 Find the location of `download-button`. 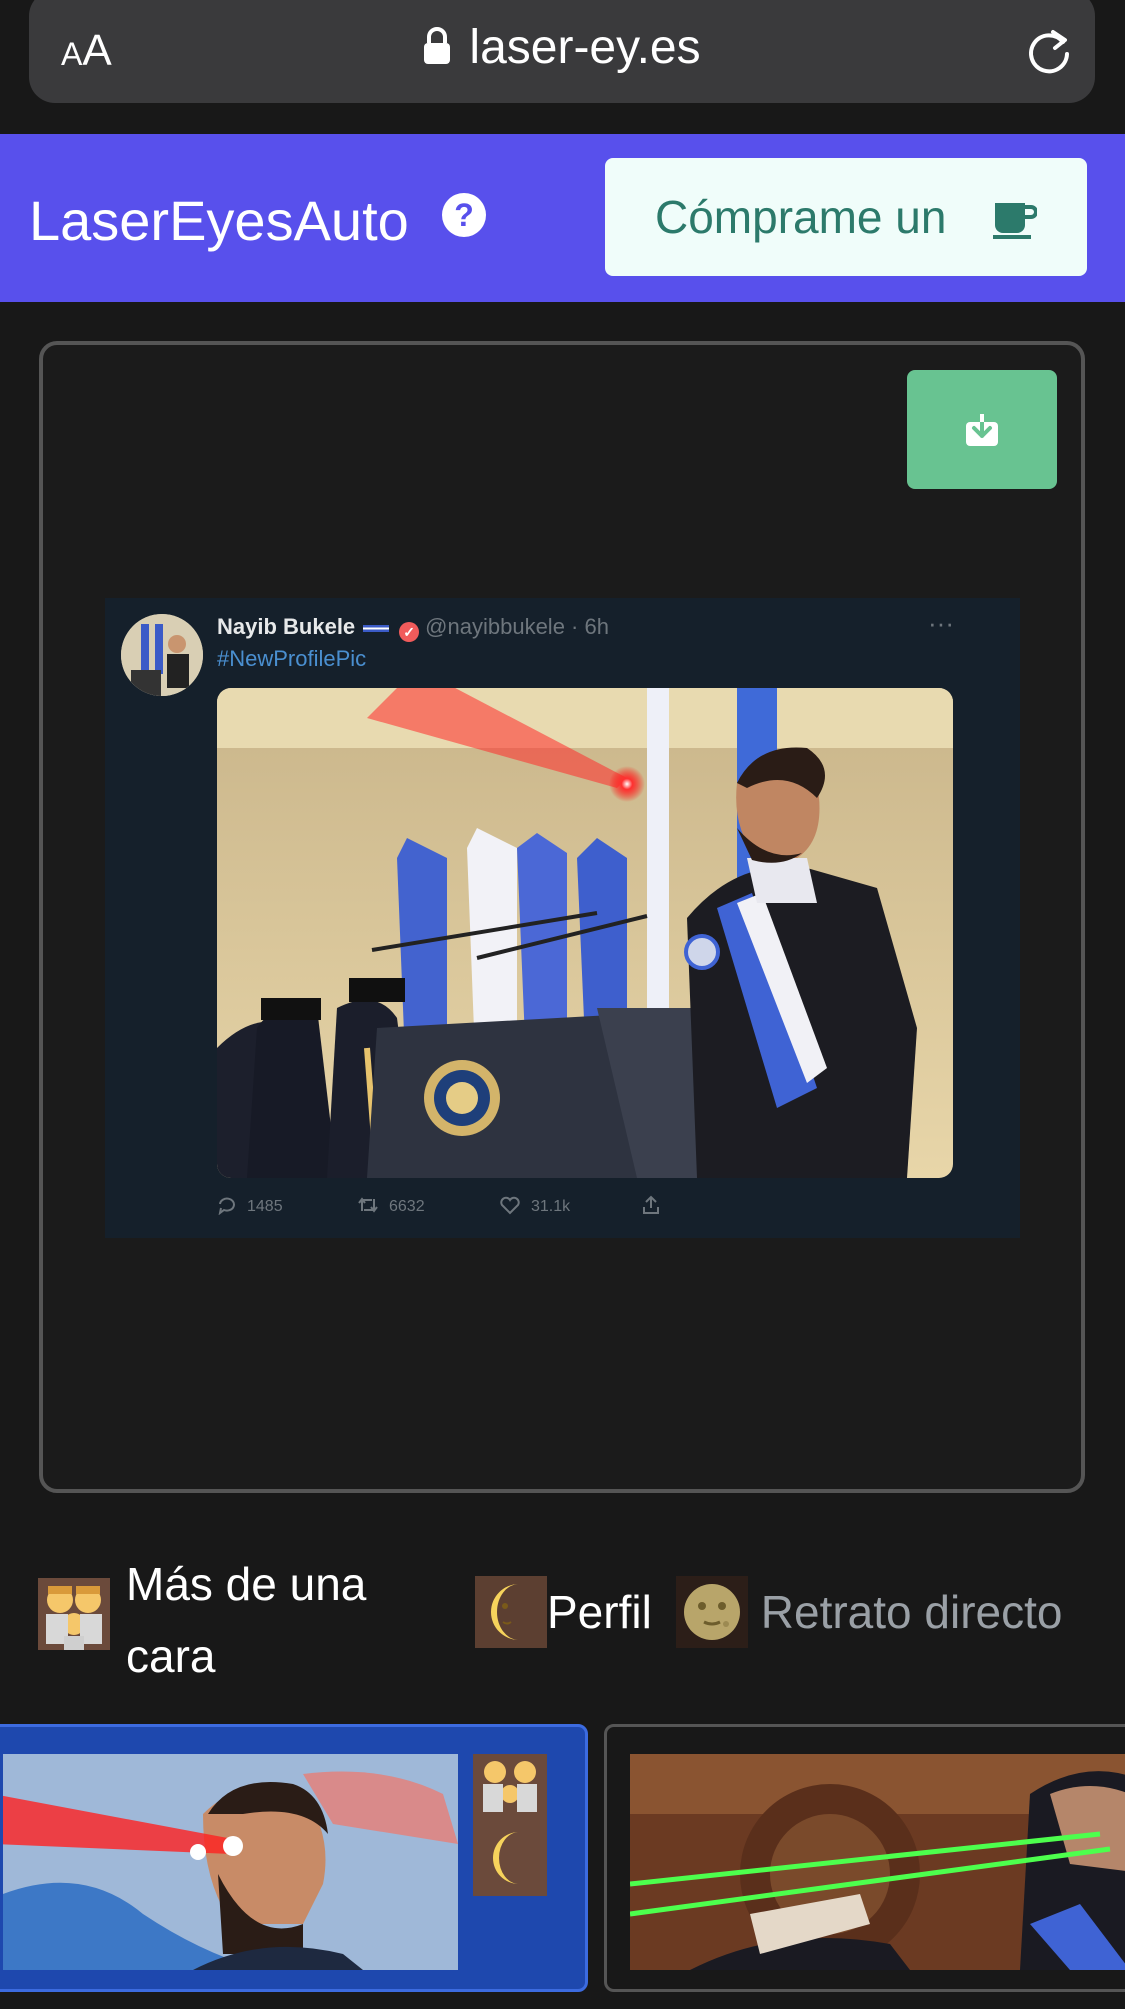

download-button is located at coordinates (982, 429).